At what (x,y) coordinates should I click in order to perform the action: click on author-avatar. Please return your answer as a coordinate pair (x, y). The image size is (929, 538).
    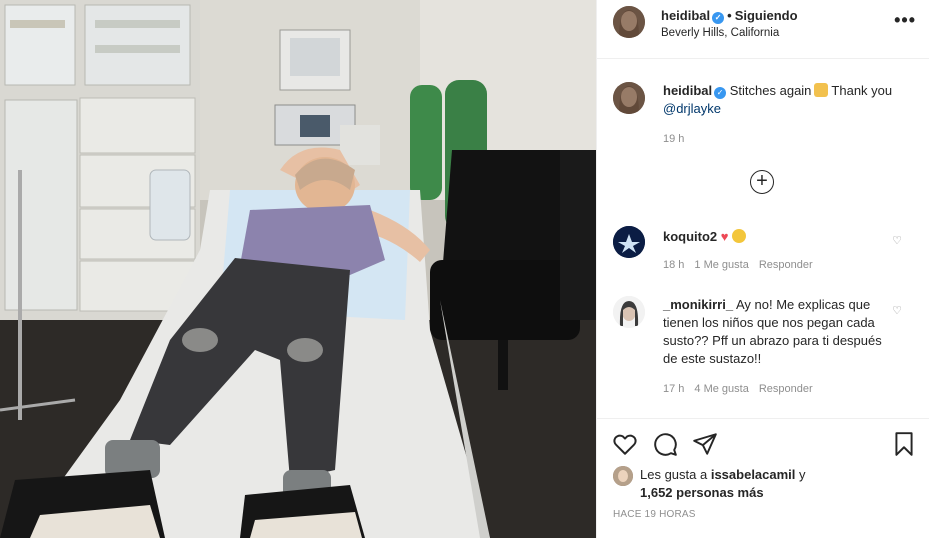
    Looking at the image, I should click on (629, 22).